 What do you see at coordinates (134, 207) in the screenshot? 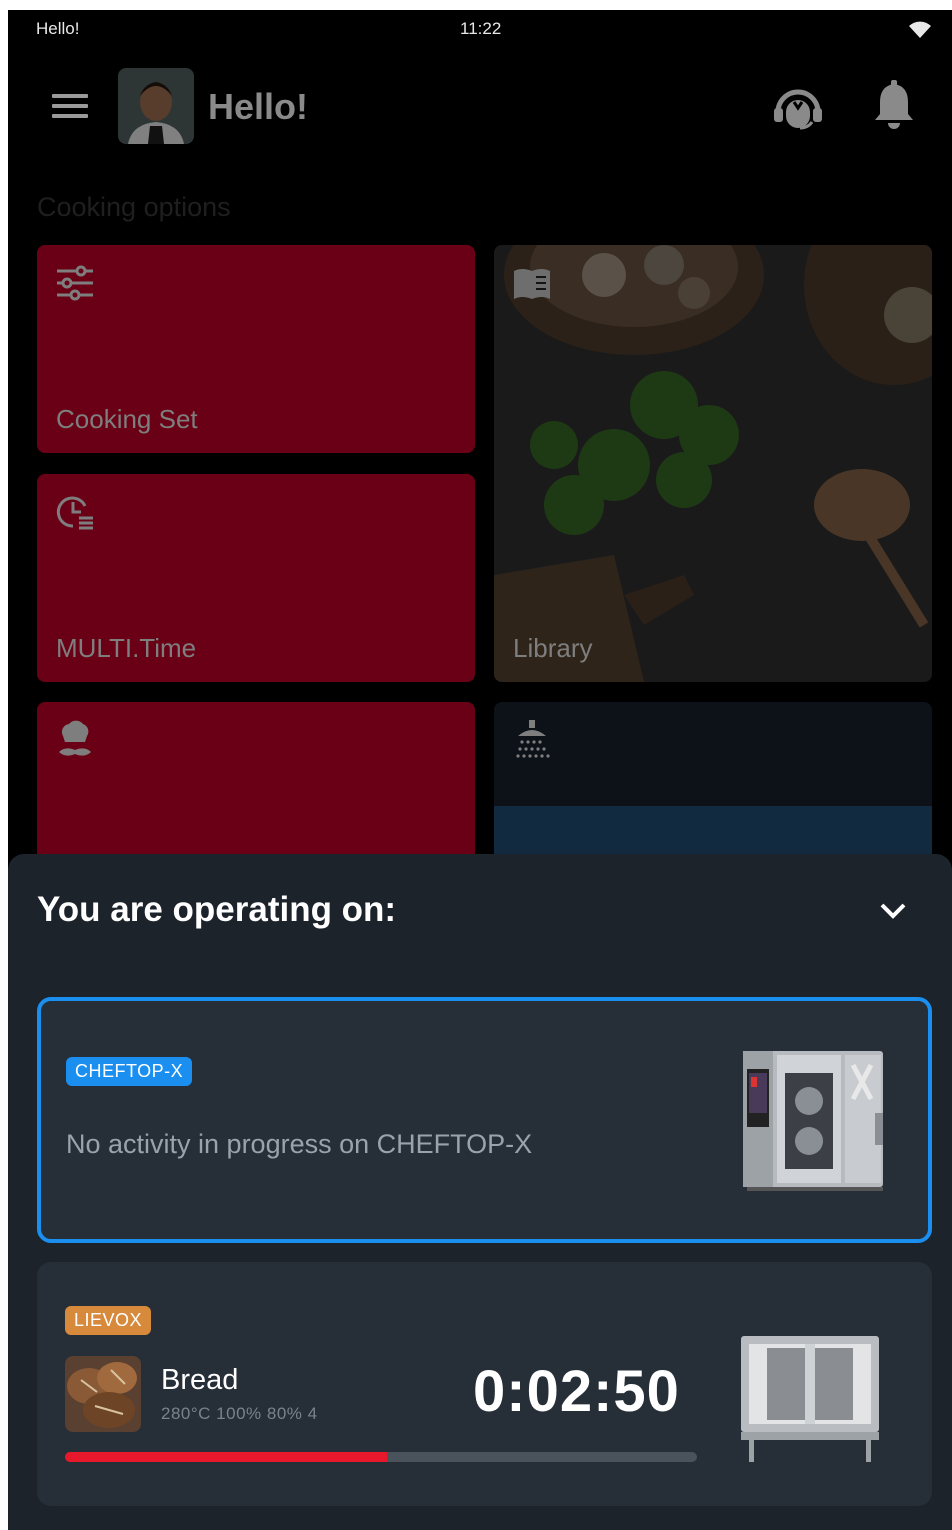
I see `cooking-options-label: Cooking options` at bounding box center [134, 207].